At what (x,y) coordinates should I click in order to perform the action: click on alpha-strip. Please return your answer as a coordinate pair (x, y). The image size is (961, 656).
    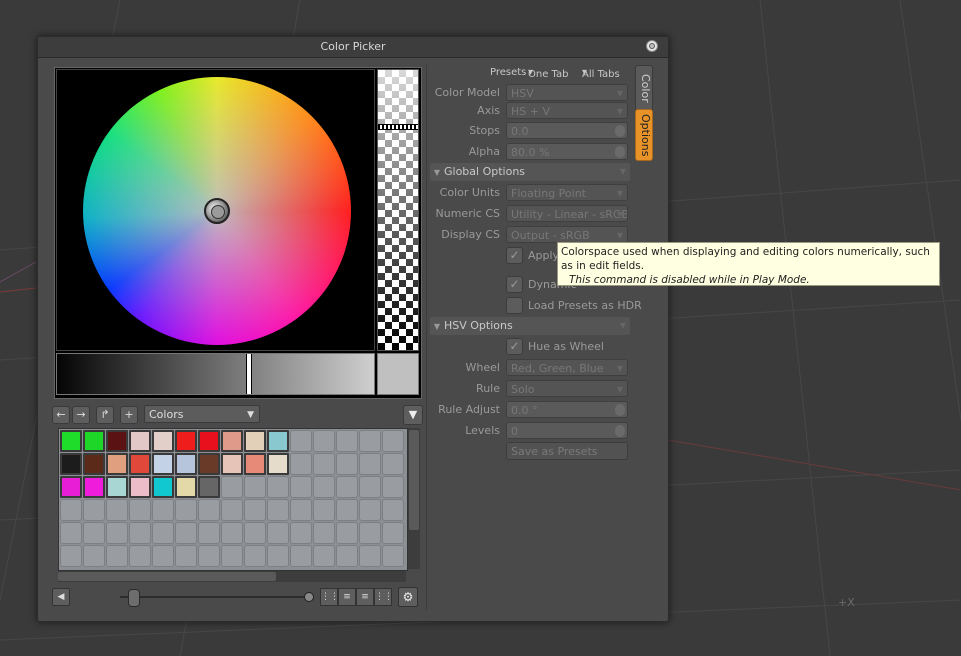
    Looking at the image, I should click on (398, 210).